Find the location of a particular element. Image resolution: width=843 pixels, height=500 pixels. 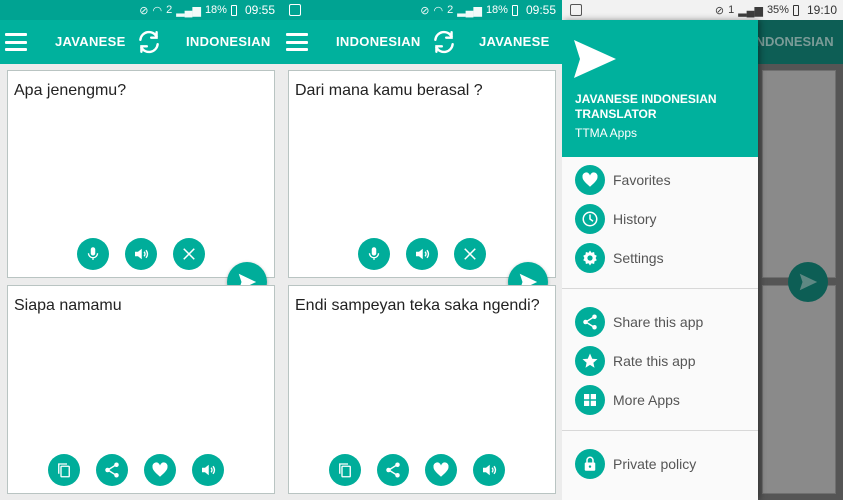

input-text: Dari mana kamu berasal ? is located at coordinates (420, 90).